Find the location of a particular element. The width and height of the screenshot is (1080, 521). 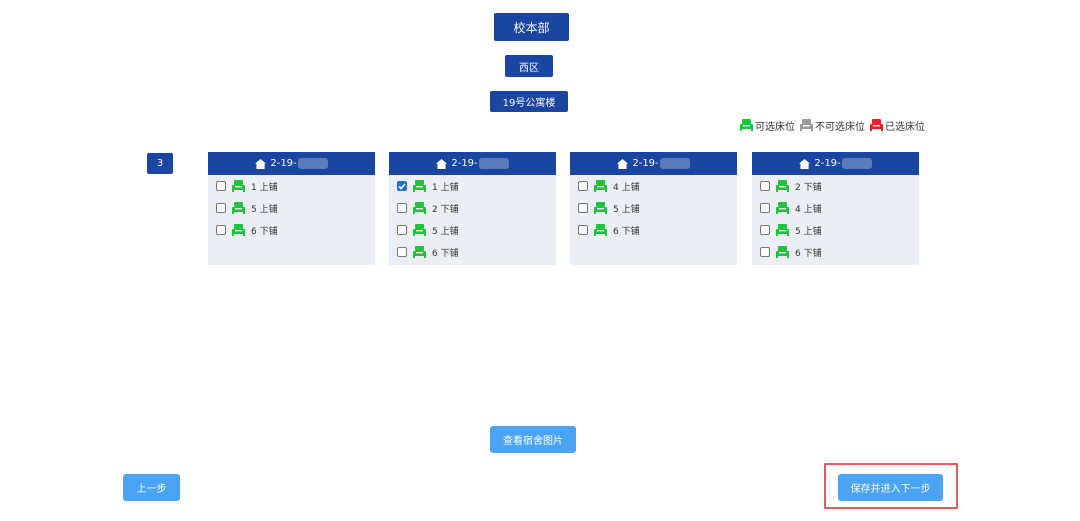

legend-unavailable: 不可选床位 is located at coordinates (832, 125).